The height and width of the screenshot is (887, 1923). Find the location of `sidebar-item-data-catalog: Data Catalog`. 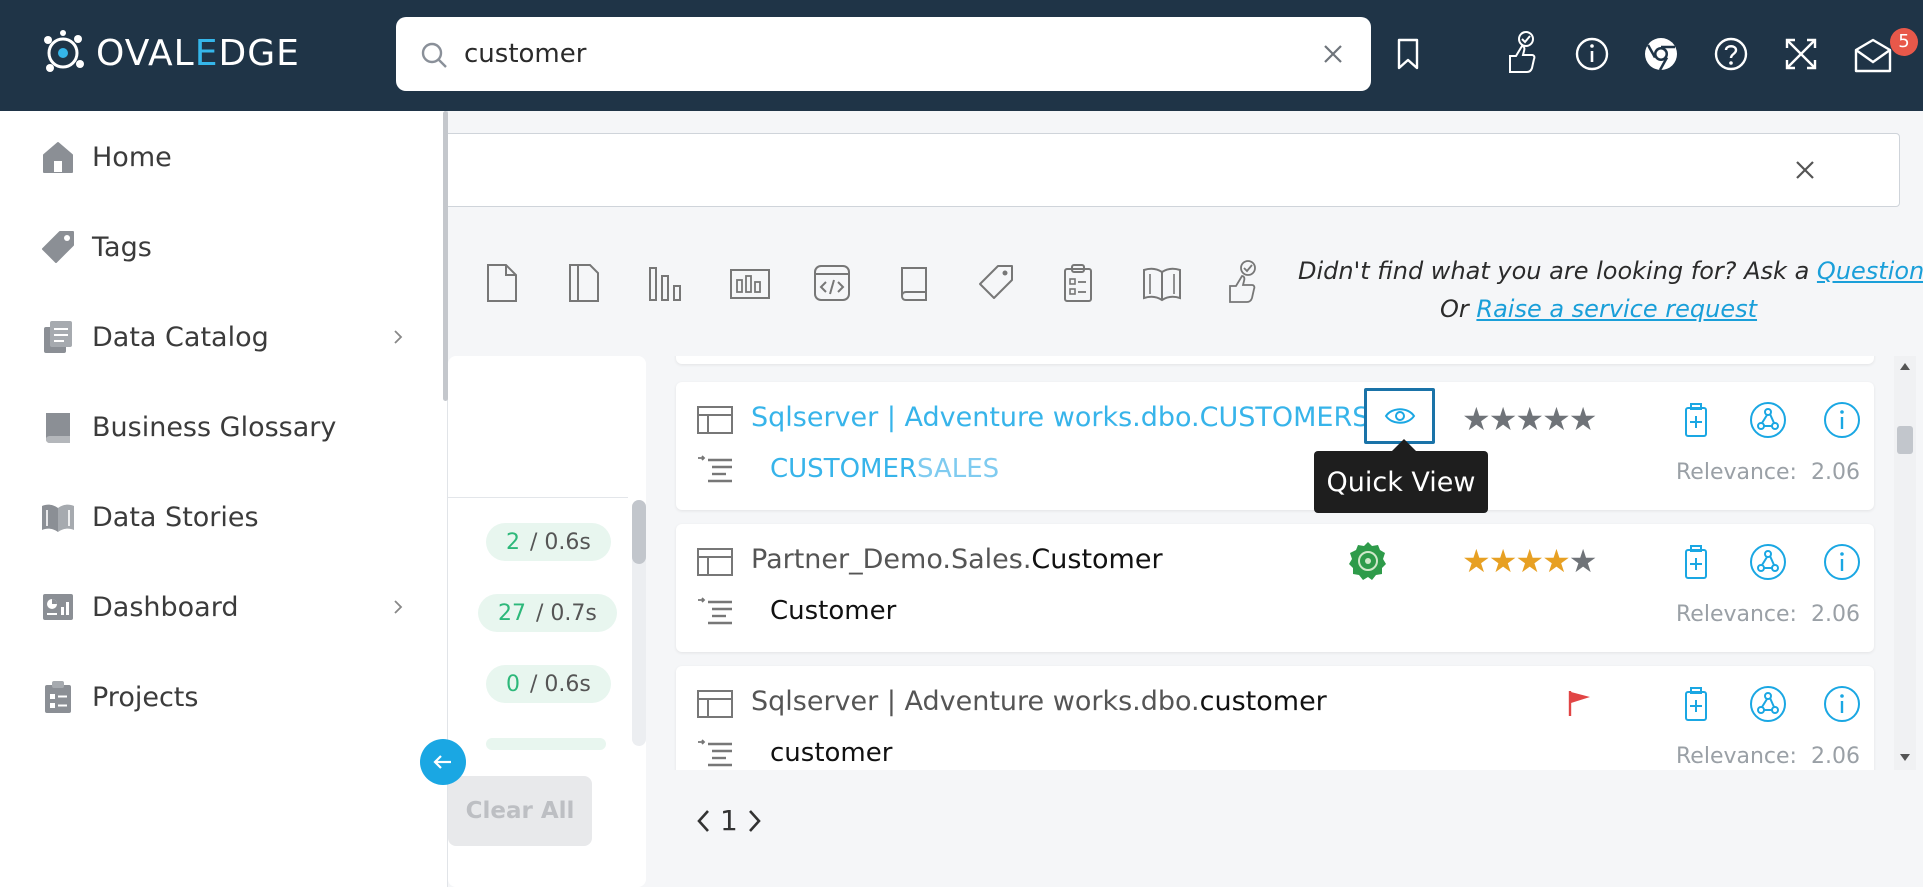

sidebar-item-data-catalog: Data Catalog is located at coordinates (224, 337).